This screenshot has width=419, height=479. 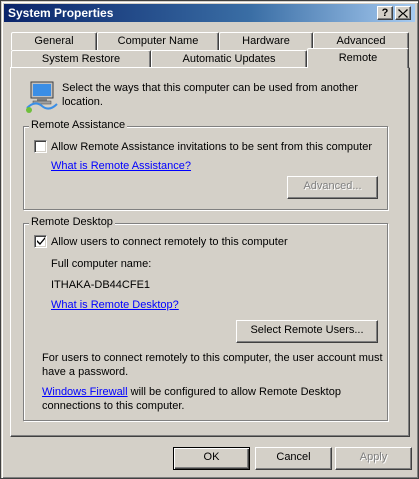 I want to click on remote-desktop-checkbox, so click(x=40, y=241).